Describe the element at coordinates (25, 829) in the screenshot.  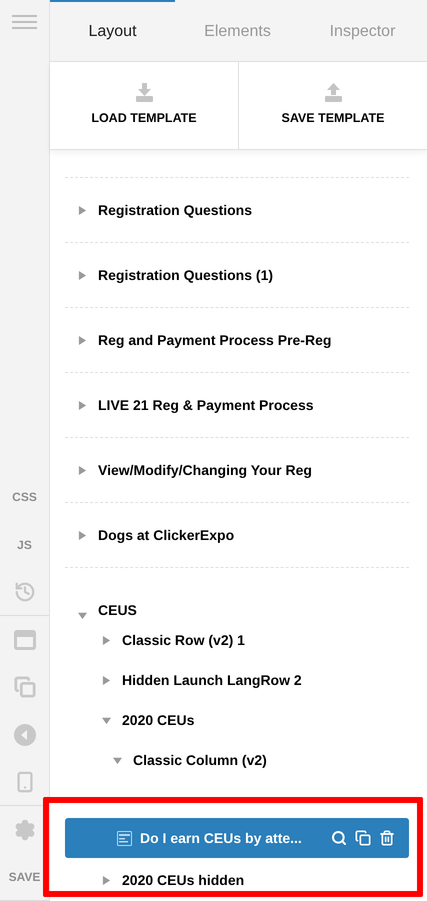
I see `settings-icon` at that location.